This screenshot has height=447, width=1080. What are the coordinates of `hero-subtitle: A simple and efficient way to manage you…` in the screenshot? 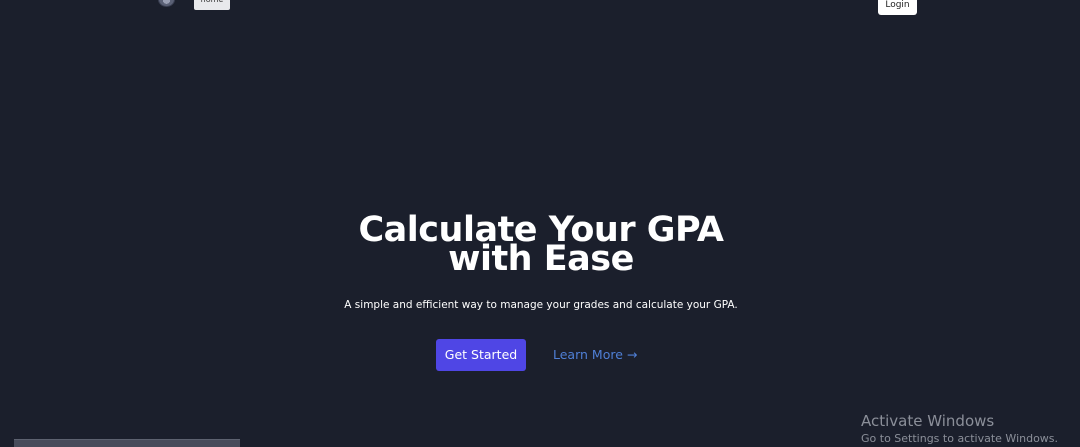 It's located at (541, 305).